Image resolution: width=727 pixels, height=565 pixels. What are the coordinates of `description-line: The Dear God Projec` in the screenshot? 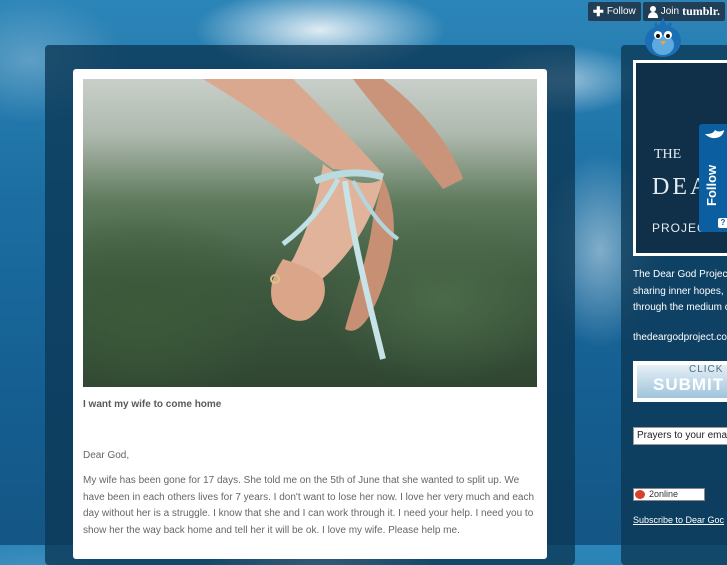 It's located at (680, 274).